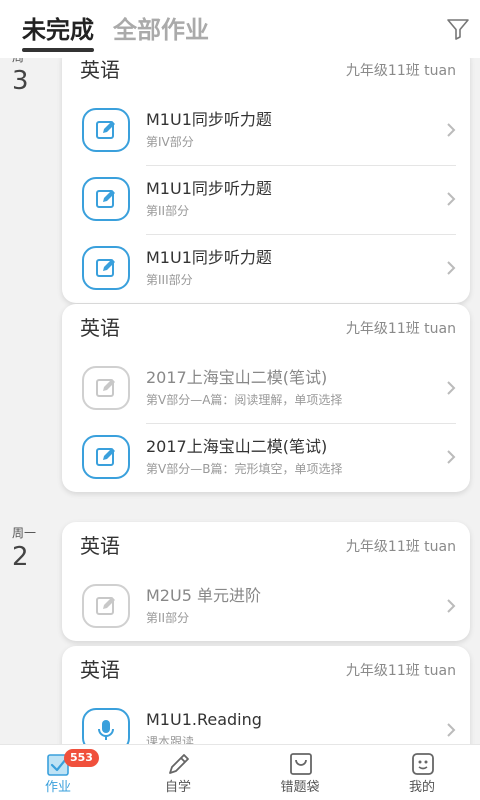 This screenshot has width=480, height=800. I want to click on profile-icon, so click(423, 764).